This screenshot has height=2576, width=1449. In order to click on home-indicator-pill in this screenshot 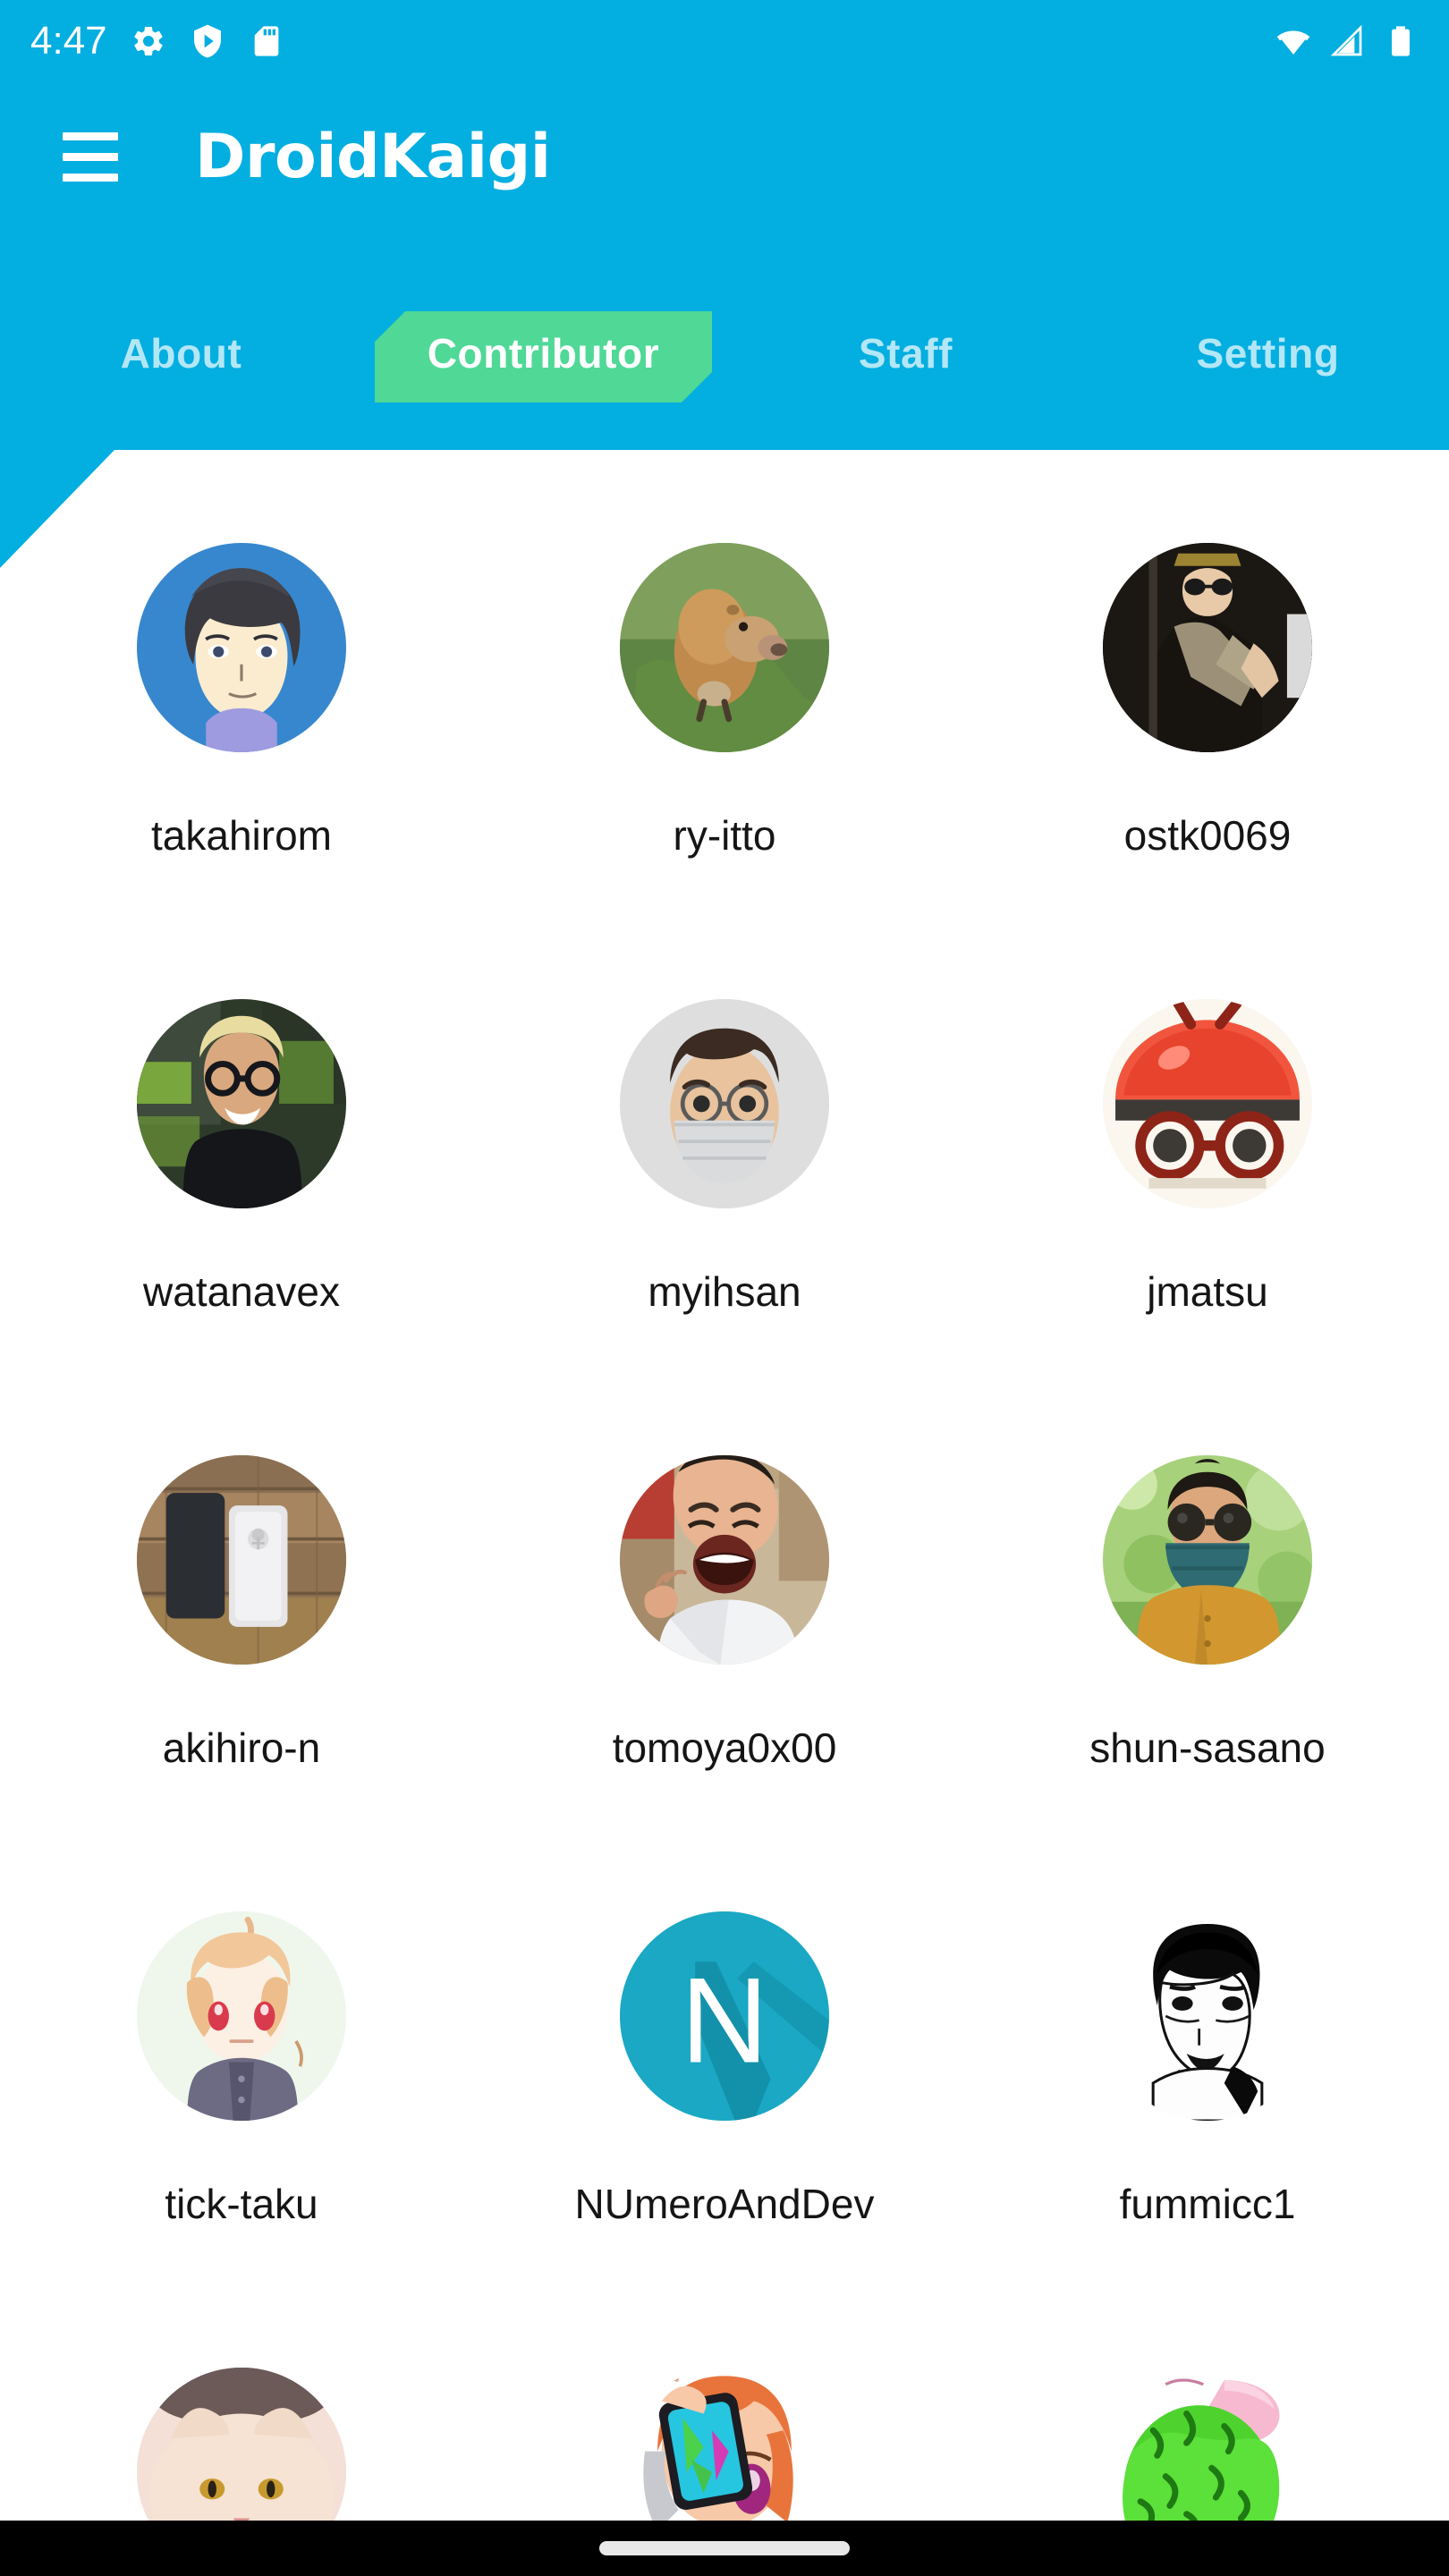, I will do `click(724, 2548)`.